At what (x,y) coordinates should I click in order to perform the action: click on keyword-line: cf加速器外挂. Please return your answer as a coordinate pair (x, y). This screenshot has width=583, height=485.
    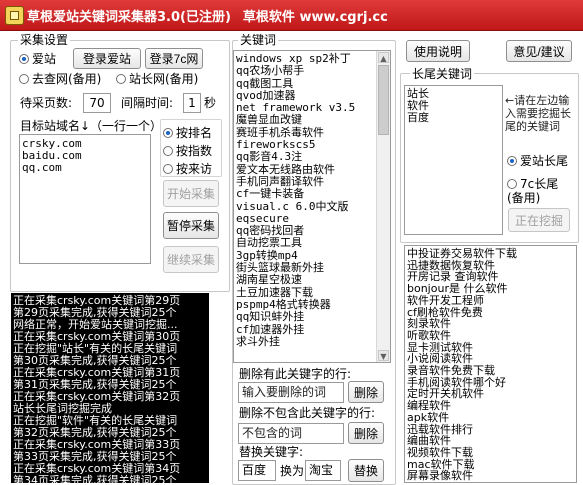
    Looking at the image, I should click on (270, 329).